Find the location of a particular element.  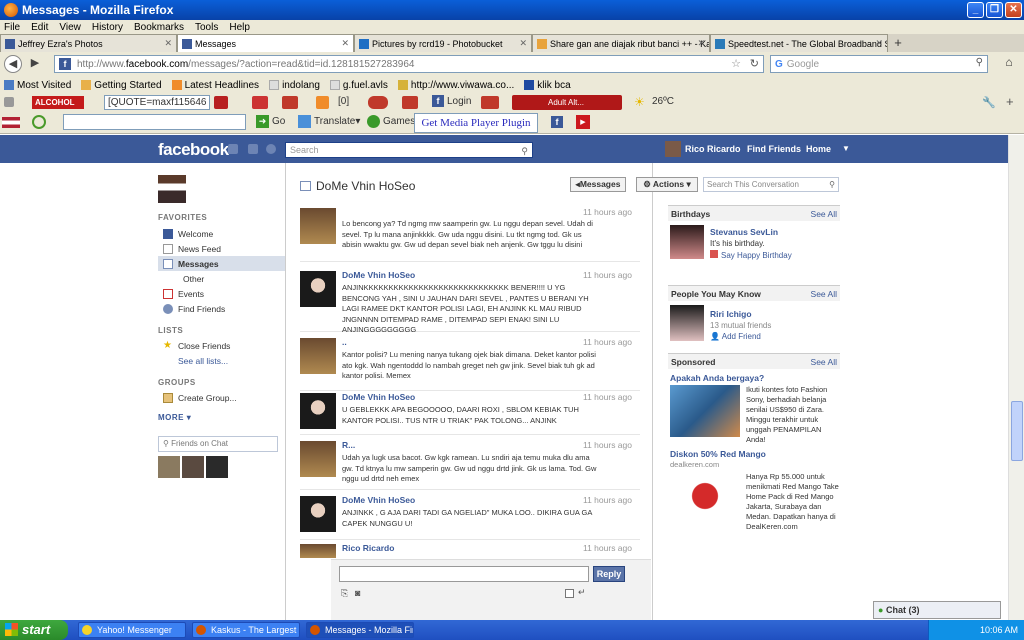

wrench-icon: 🔧 is located at coordinates (989, 102).